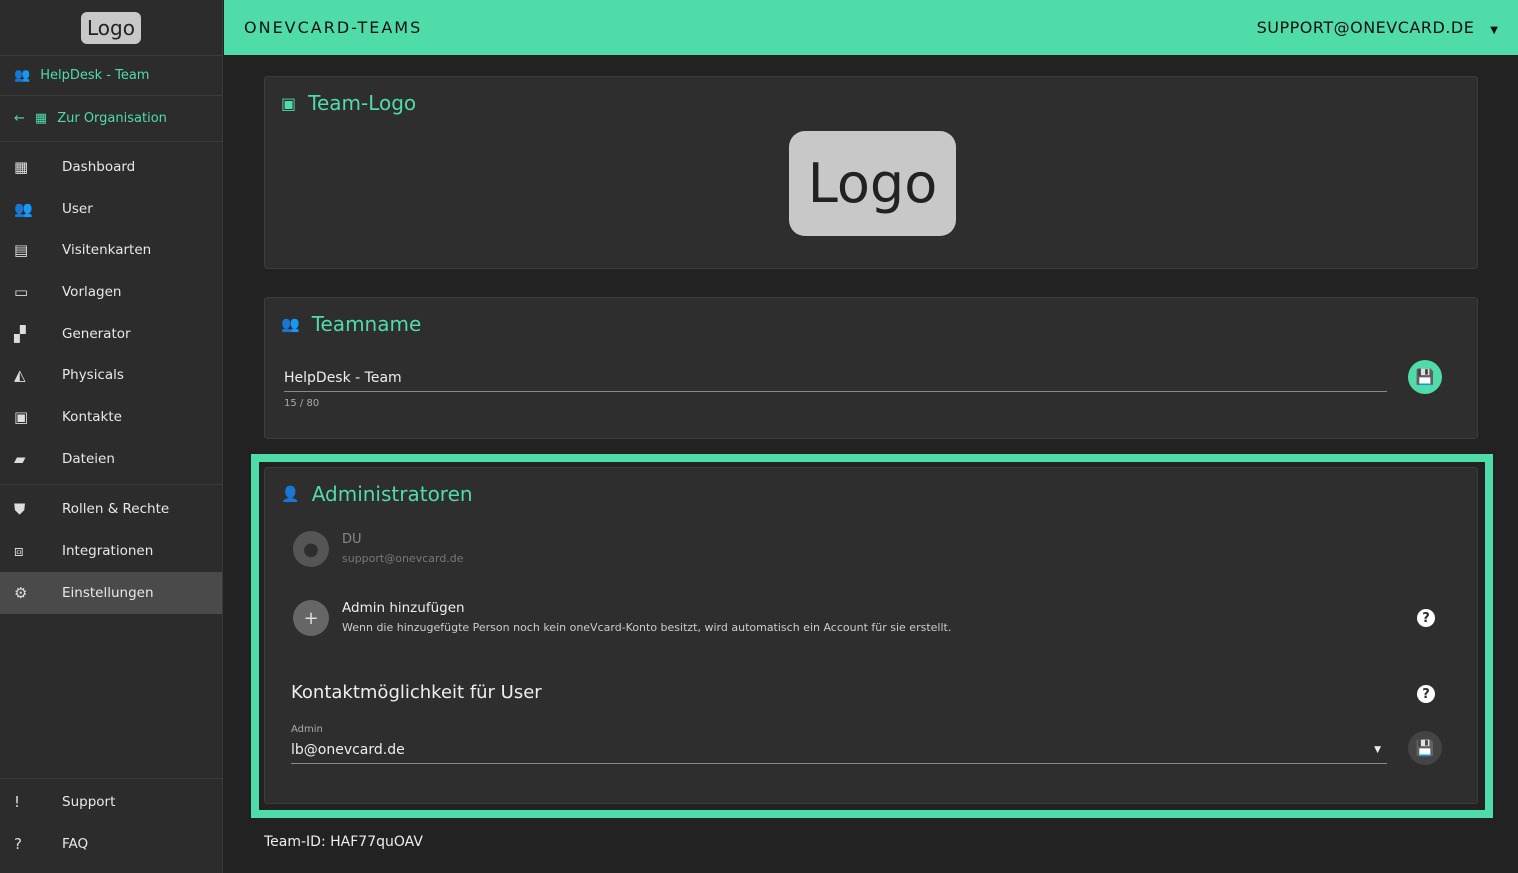 The width and height of the screenshot is (1518, 873). I want to click on arrow-left-icon: ←, so click(19, 118).